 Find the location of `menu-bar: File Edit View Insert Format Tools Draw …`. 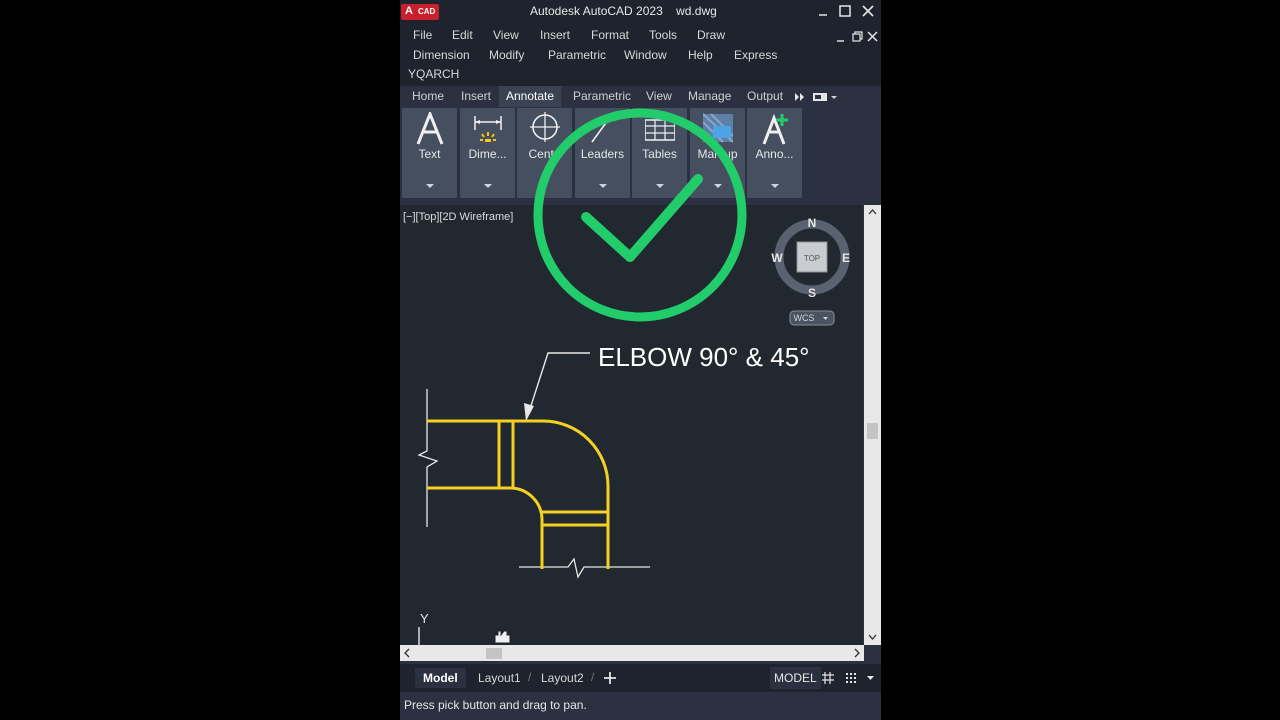

menu-bar: File Edit View Insert Format Tools Draw … is located at coordinates (640, 55).